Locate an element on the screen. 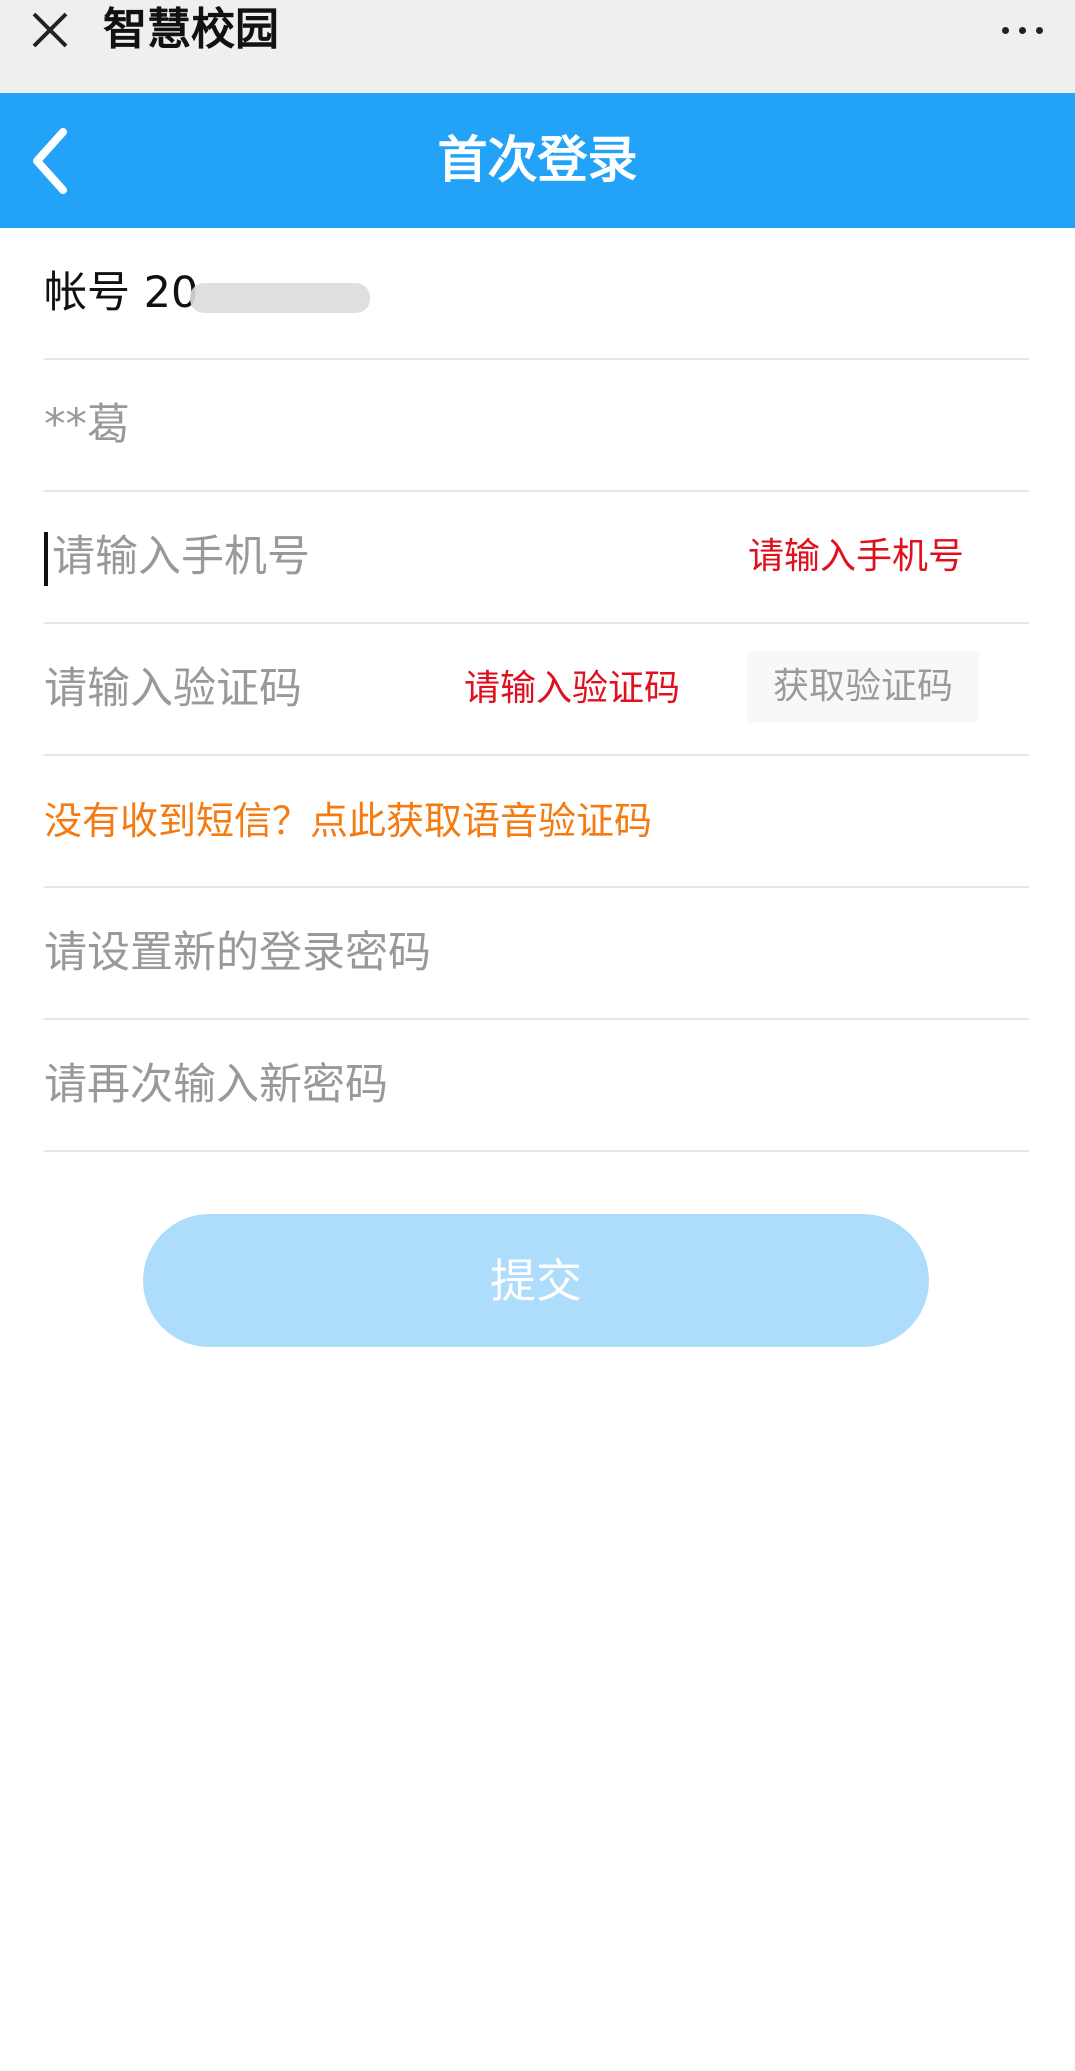  page-header: 首次登录 is located at coordinates (537, 160).